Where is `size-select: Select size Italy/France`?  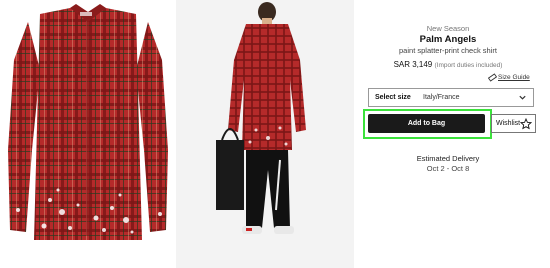 size-select: Select size Italy/France is located at coordinates (451, 97).